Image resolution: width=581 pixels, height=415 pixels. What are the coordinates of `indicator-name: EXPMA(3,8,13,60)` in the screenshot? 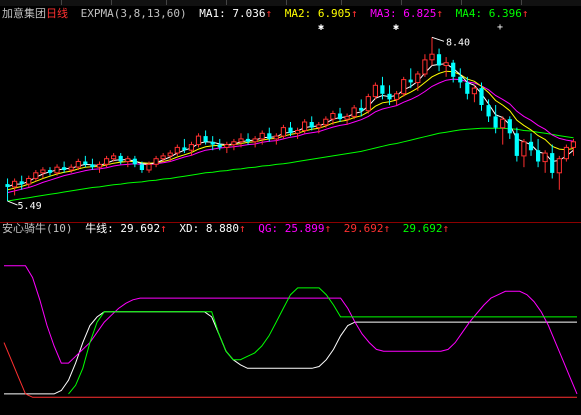 It's located at (134, 13).